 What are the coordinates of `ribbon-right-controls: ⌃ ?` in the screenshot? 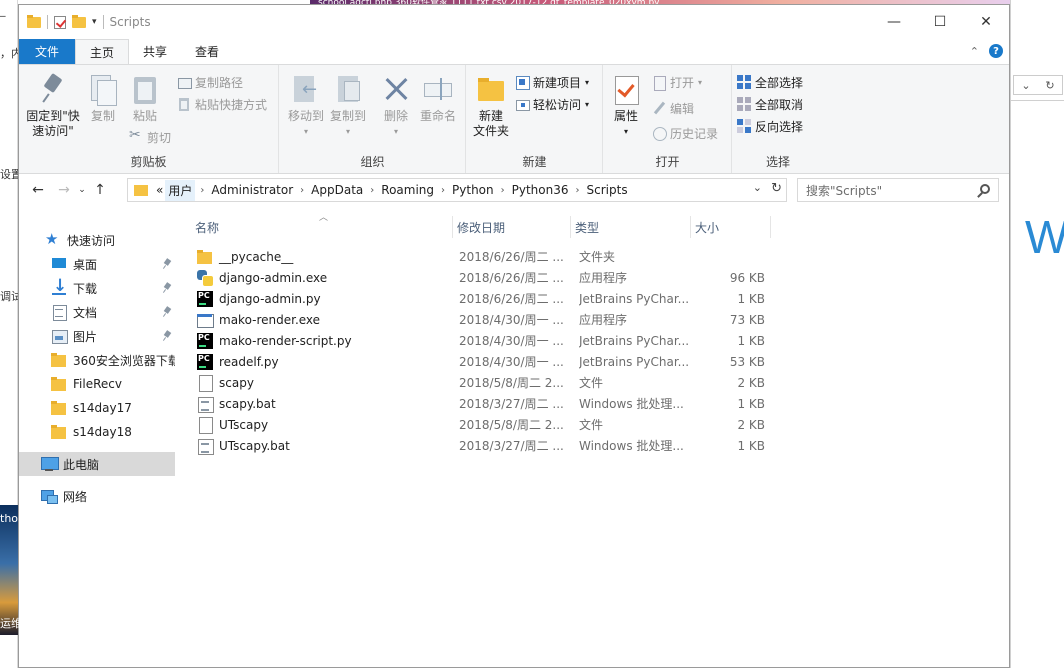 It's located at (986, 51).